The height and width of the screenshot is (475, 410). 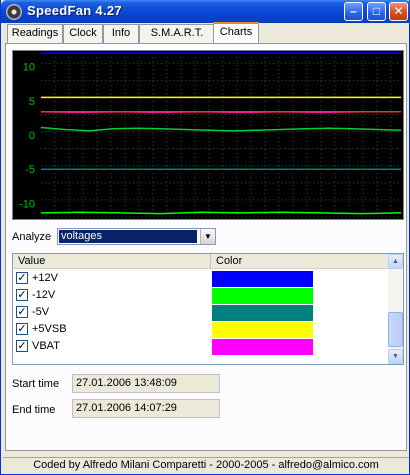 What do you see at coordinates (35, 33) in the screenshot?
I see `tab-readings: Readings` at bounding box center [35, 33].